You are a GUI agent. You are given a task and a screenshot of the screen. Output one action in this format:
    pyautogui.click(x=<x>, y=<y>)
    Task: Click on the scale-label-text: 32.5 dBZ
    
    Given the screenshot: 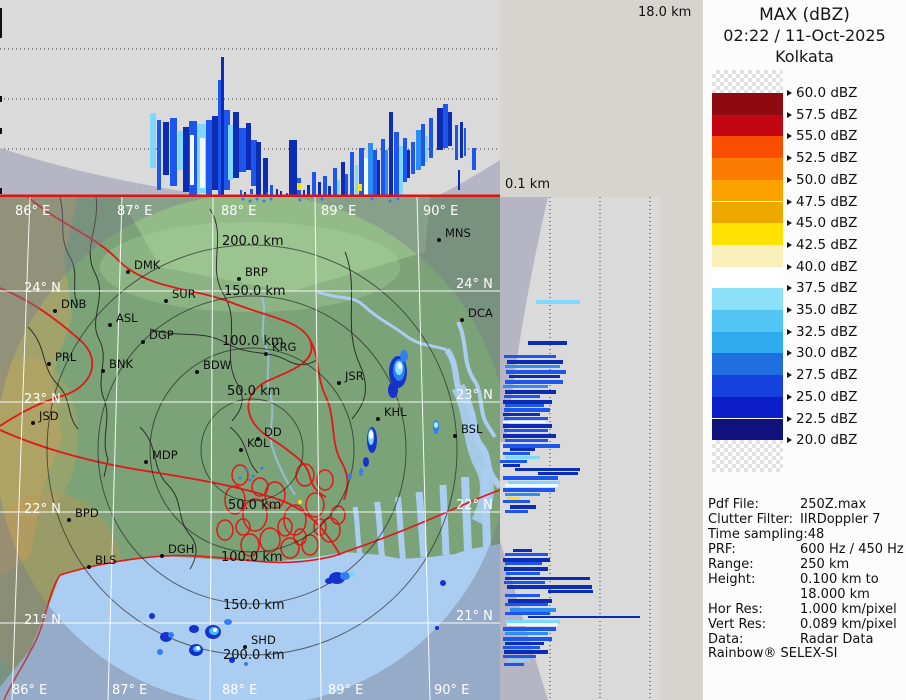 What is the action you would take?
    pyautogui.click(x=827, y=331)
    